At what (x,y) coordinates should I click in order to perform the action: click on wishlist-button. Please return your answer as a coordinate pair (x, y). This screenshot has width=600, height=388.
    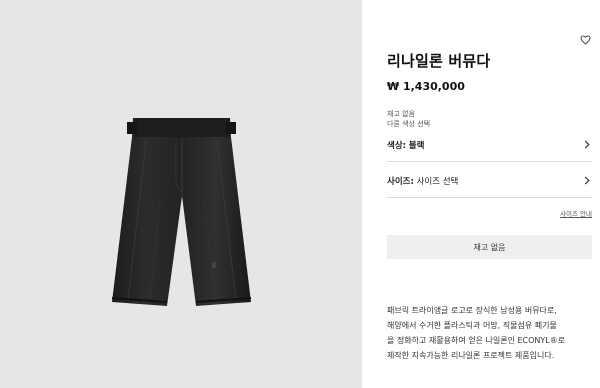
    Looking at the image, I should click on (585, 40).